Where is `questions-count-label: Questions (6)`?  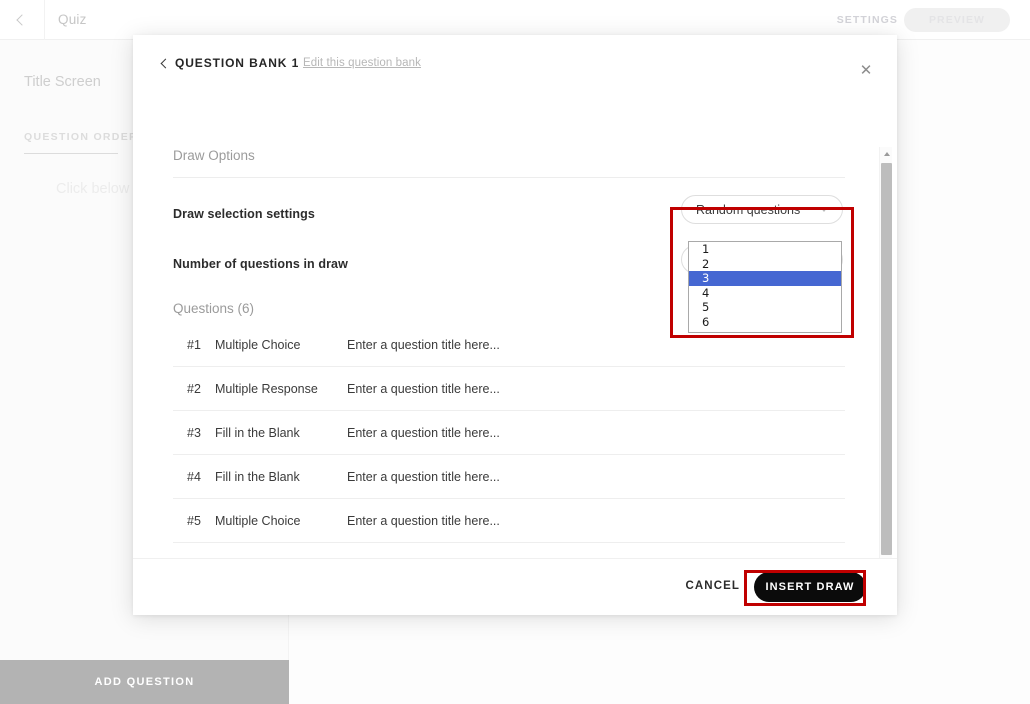 questions-count-label: Questions (6) is located at coordinates (214, 308).